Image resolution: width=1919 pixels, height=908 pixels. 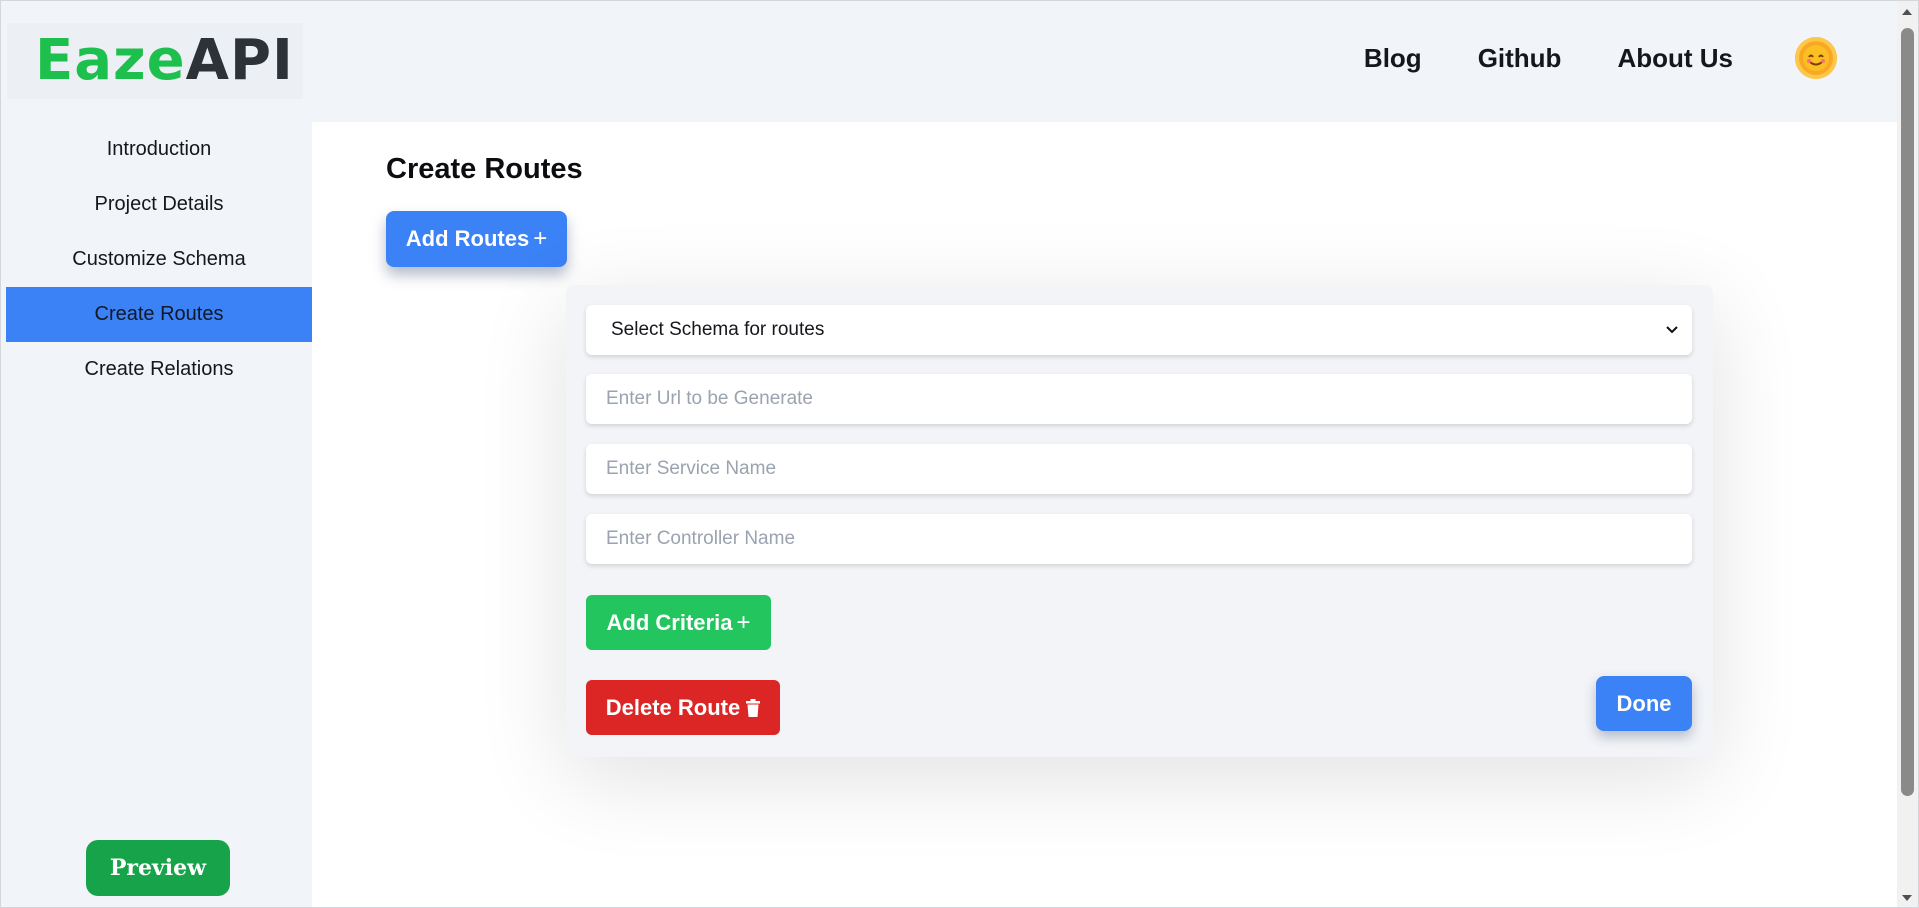 I want to click on sidebar-item-introduction: Introduction, so click(x=159, y=149).